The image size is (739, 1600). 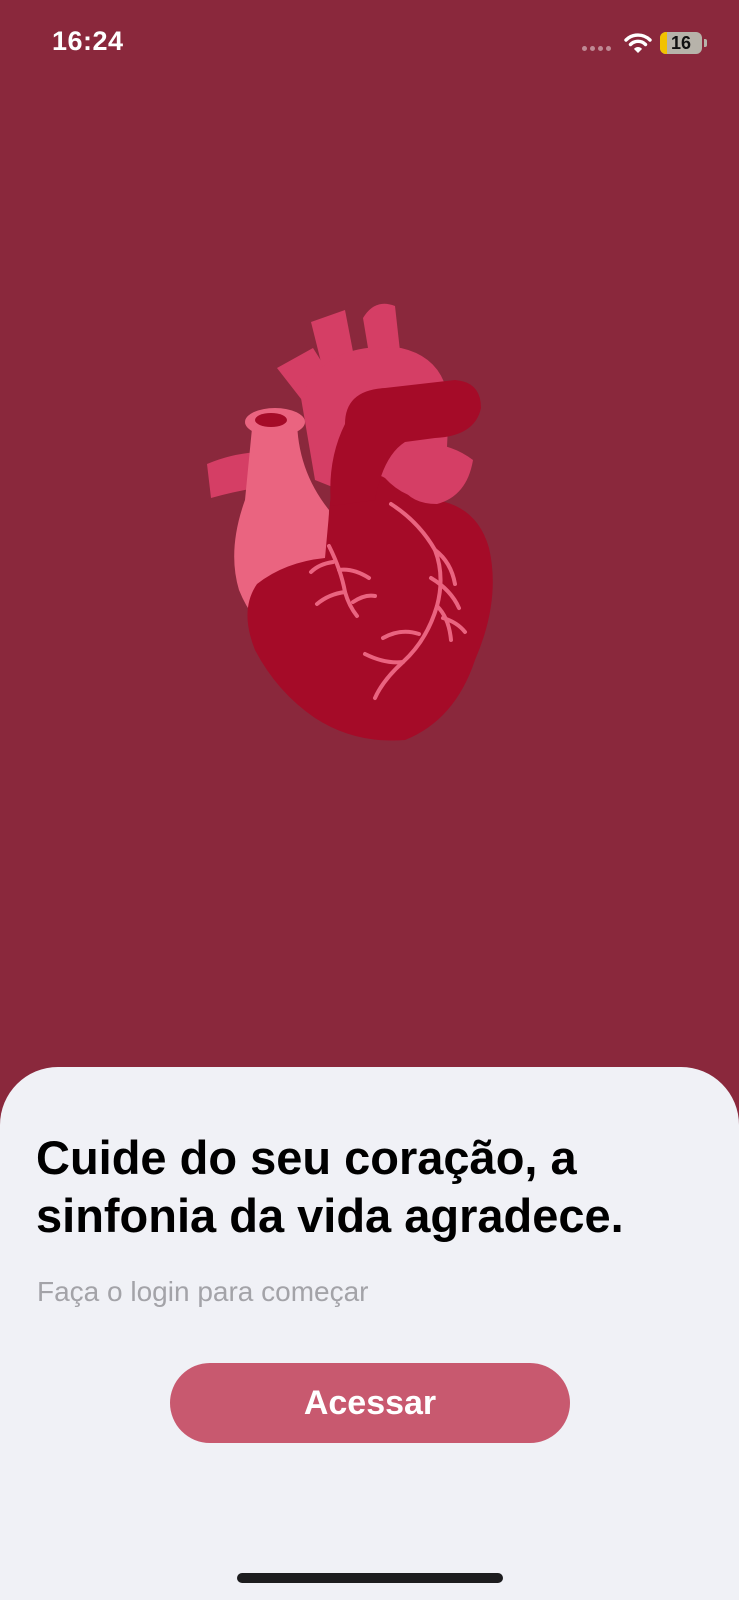 I want to click on battery-icon: 16, so click(x=681, y=43).